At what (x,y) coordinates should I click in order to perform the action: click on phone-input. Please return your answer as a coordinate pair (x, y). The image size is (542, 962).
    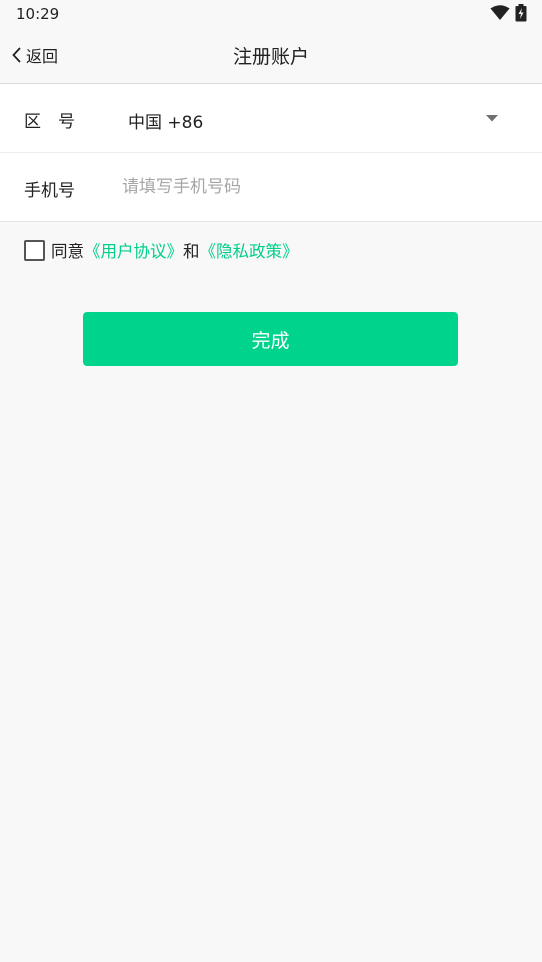
    Looking at the image, I should click on (317, 187).